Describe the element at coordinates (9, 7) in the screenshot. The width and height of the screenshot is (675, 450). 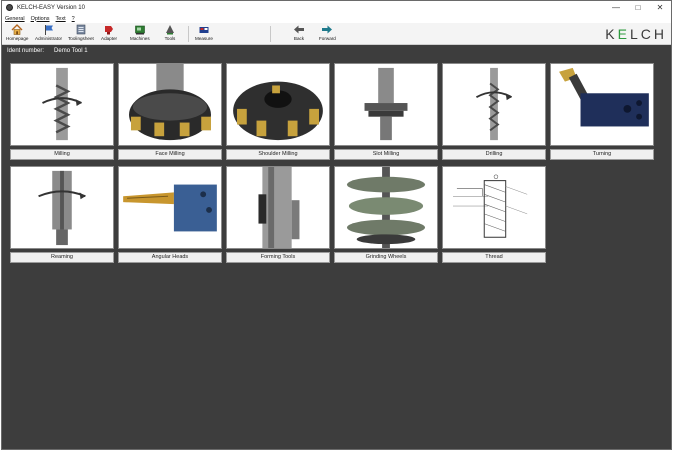
I see `app-icon` at that location.